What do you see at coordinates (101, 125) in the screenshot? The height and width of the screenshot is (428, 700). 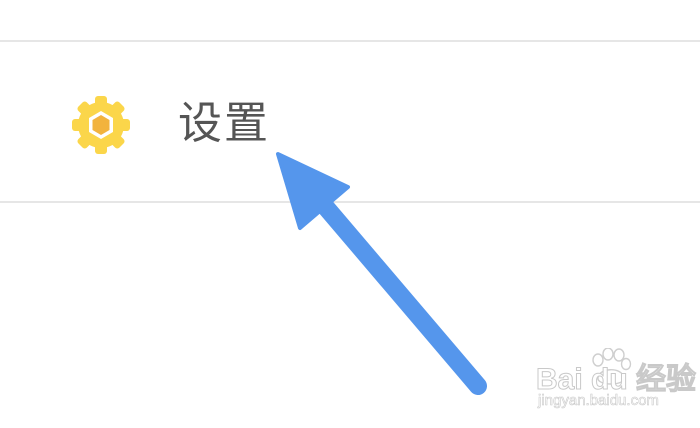 I see `gear-icon` at bounding box center [101, 125].